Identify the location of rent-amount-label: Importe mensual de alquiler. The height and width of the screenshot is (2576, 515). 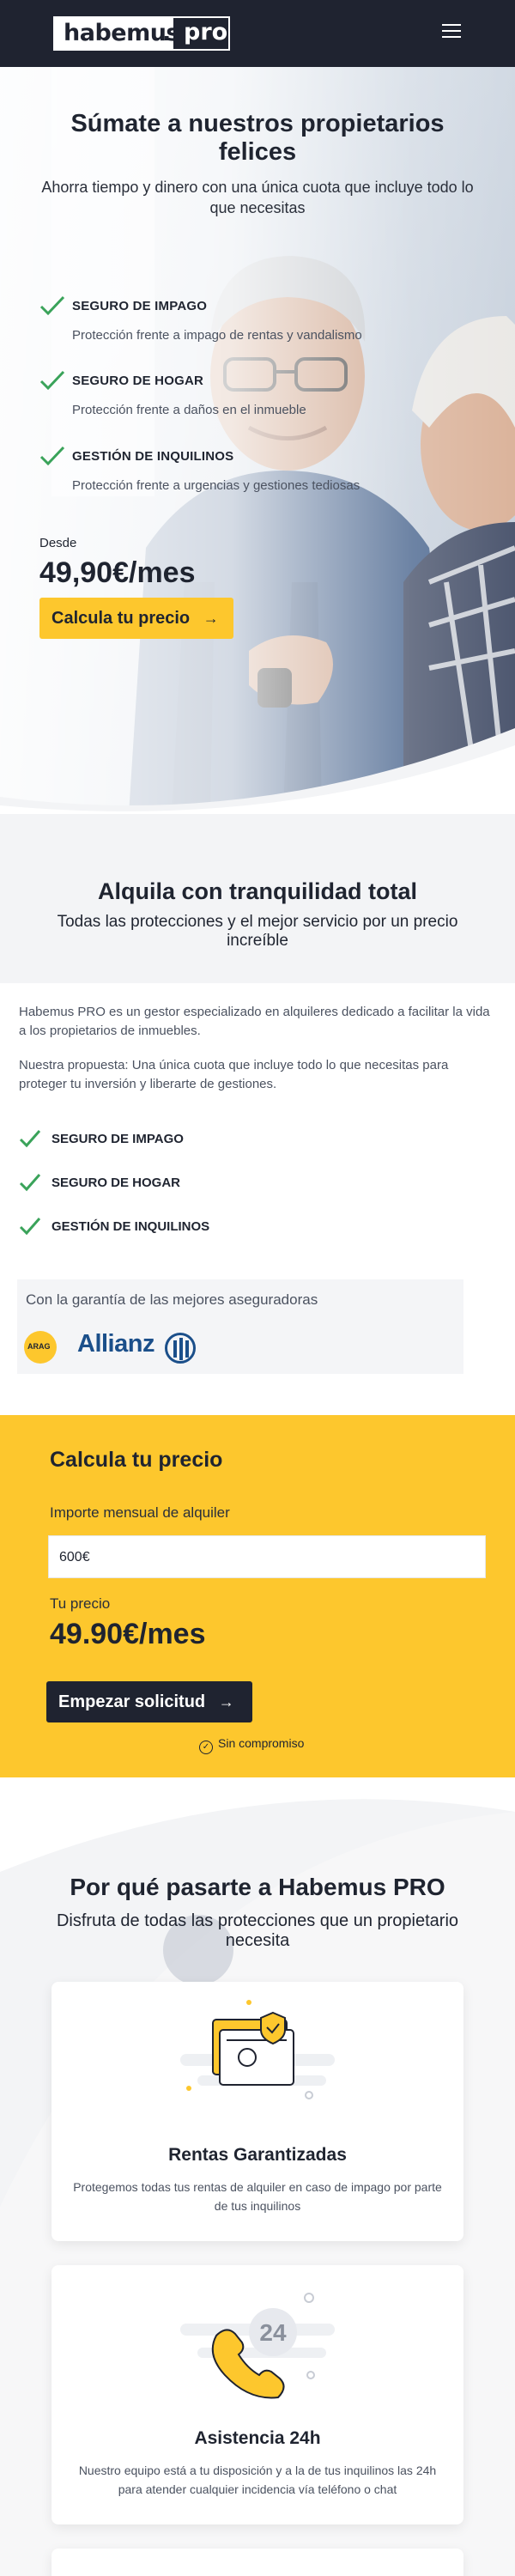
(140, 1513).